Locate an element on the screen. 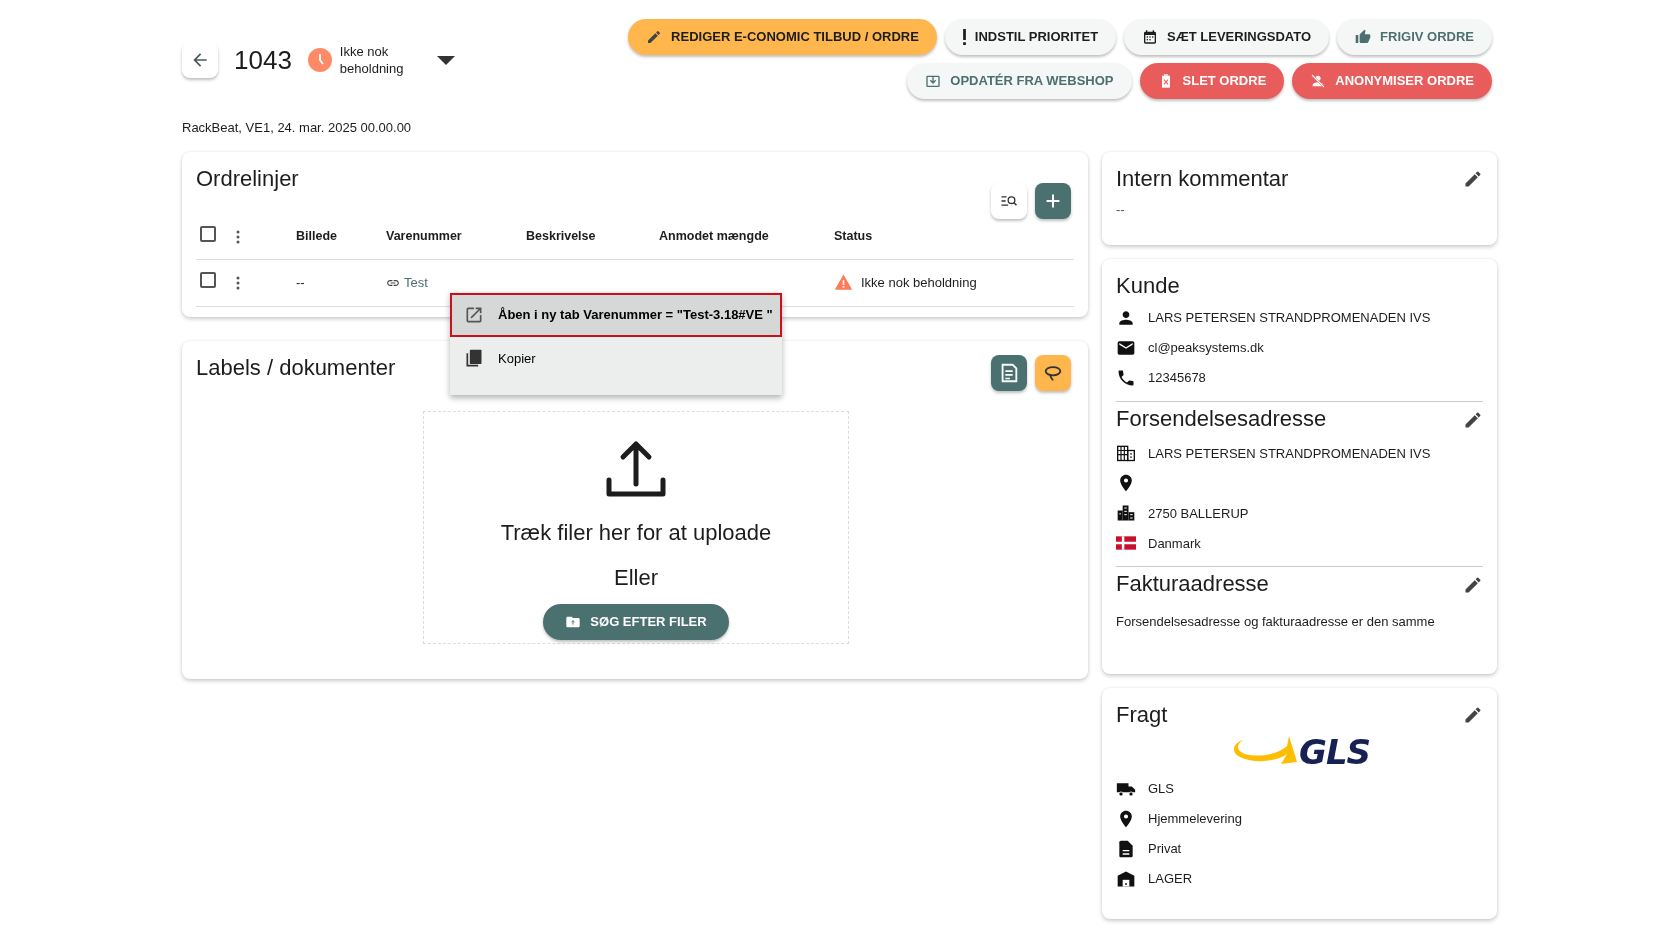 This screenshot has height=946, width=1673. thumbs-up-icon is located at coordinates (1363, 37).